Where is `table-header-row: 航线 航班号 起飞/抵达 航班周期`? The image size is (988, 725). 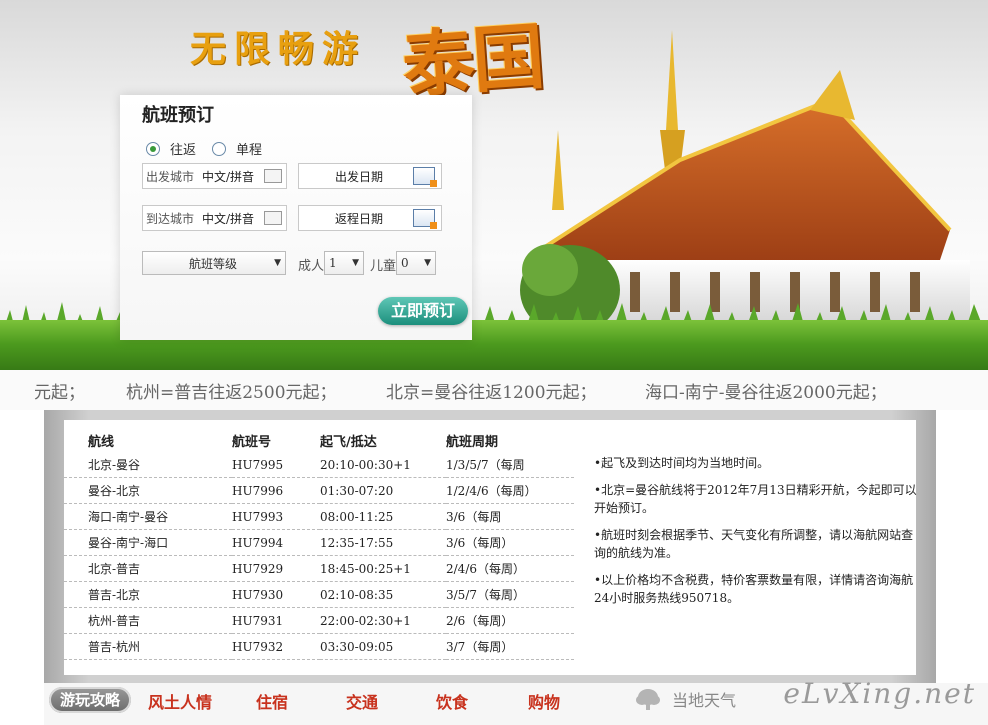
table-header-row: 航线 航班号 起飞/抵达 航班周期 is located at coordinates (319, 440).